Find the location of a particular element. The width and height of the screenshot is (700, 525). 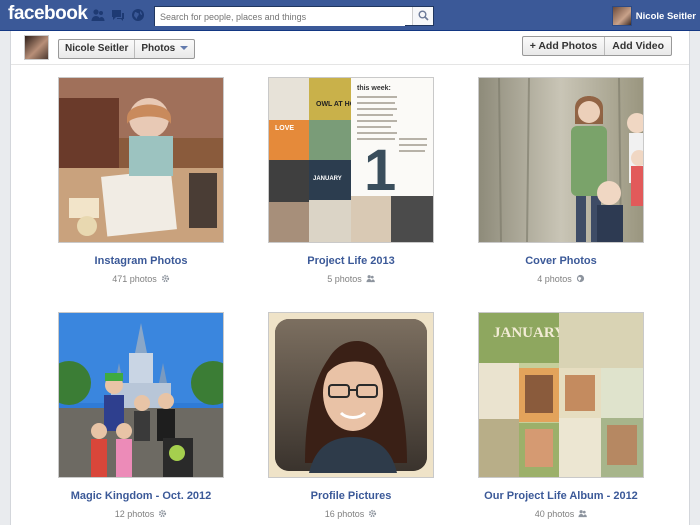

notifications-globe-icon is located at coordinates (138, 15).